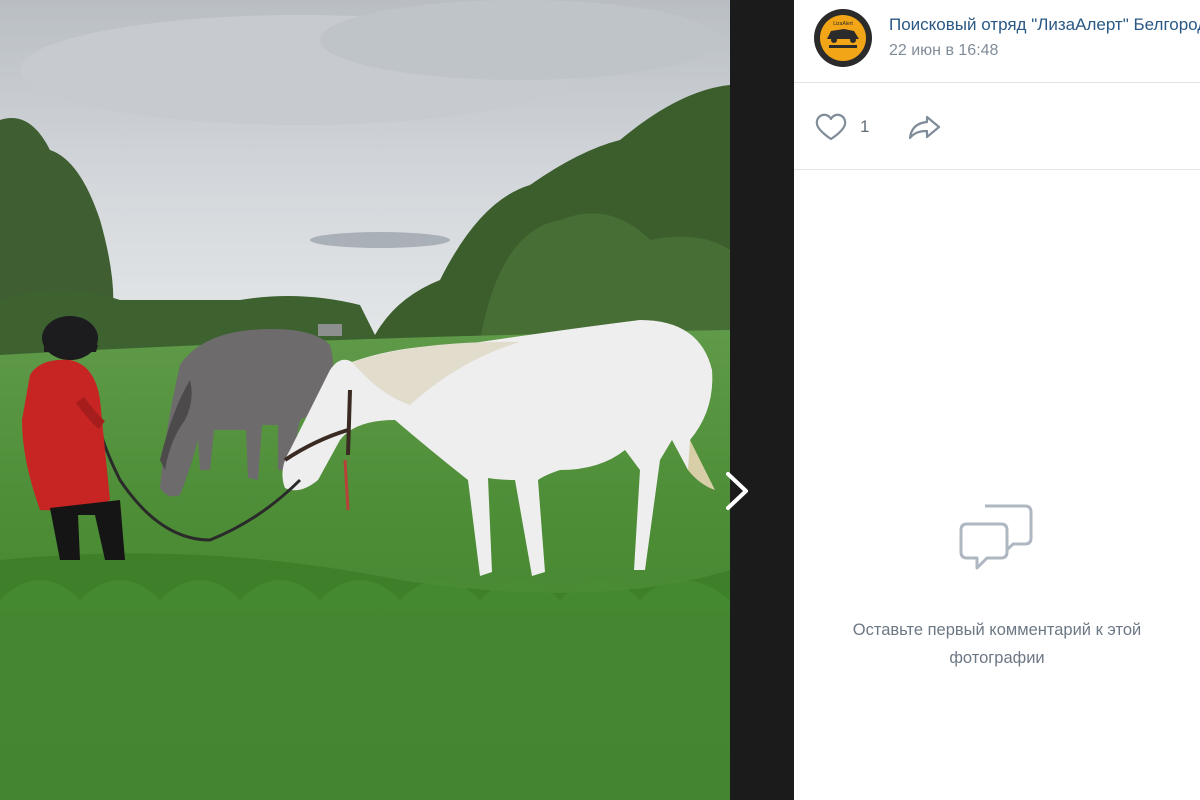 Image resolution: width=1200 pixels, height=800 pixels. I want to click on like-button: 1, so click(841, 127).